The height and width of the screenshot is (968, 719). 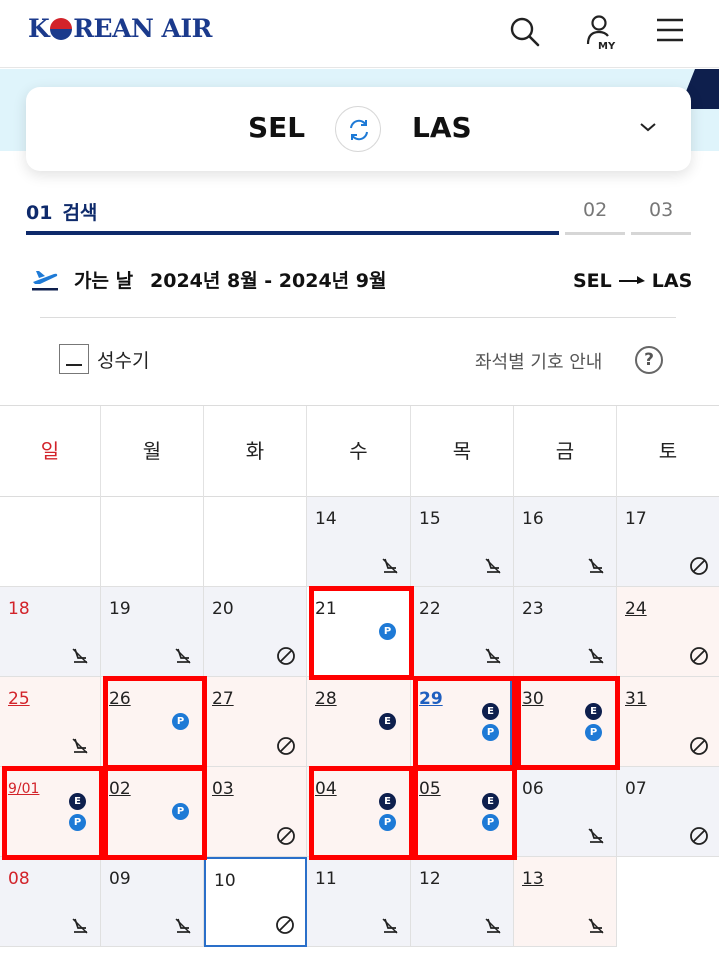 I want to click on swap-route-button, so click(x=358, y=129).